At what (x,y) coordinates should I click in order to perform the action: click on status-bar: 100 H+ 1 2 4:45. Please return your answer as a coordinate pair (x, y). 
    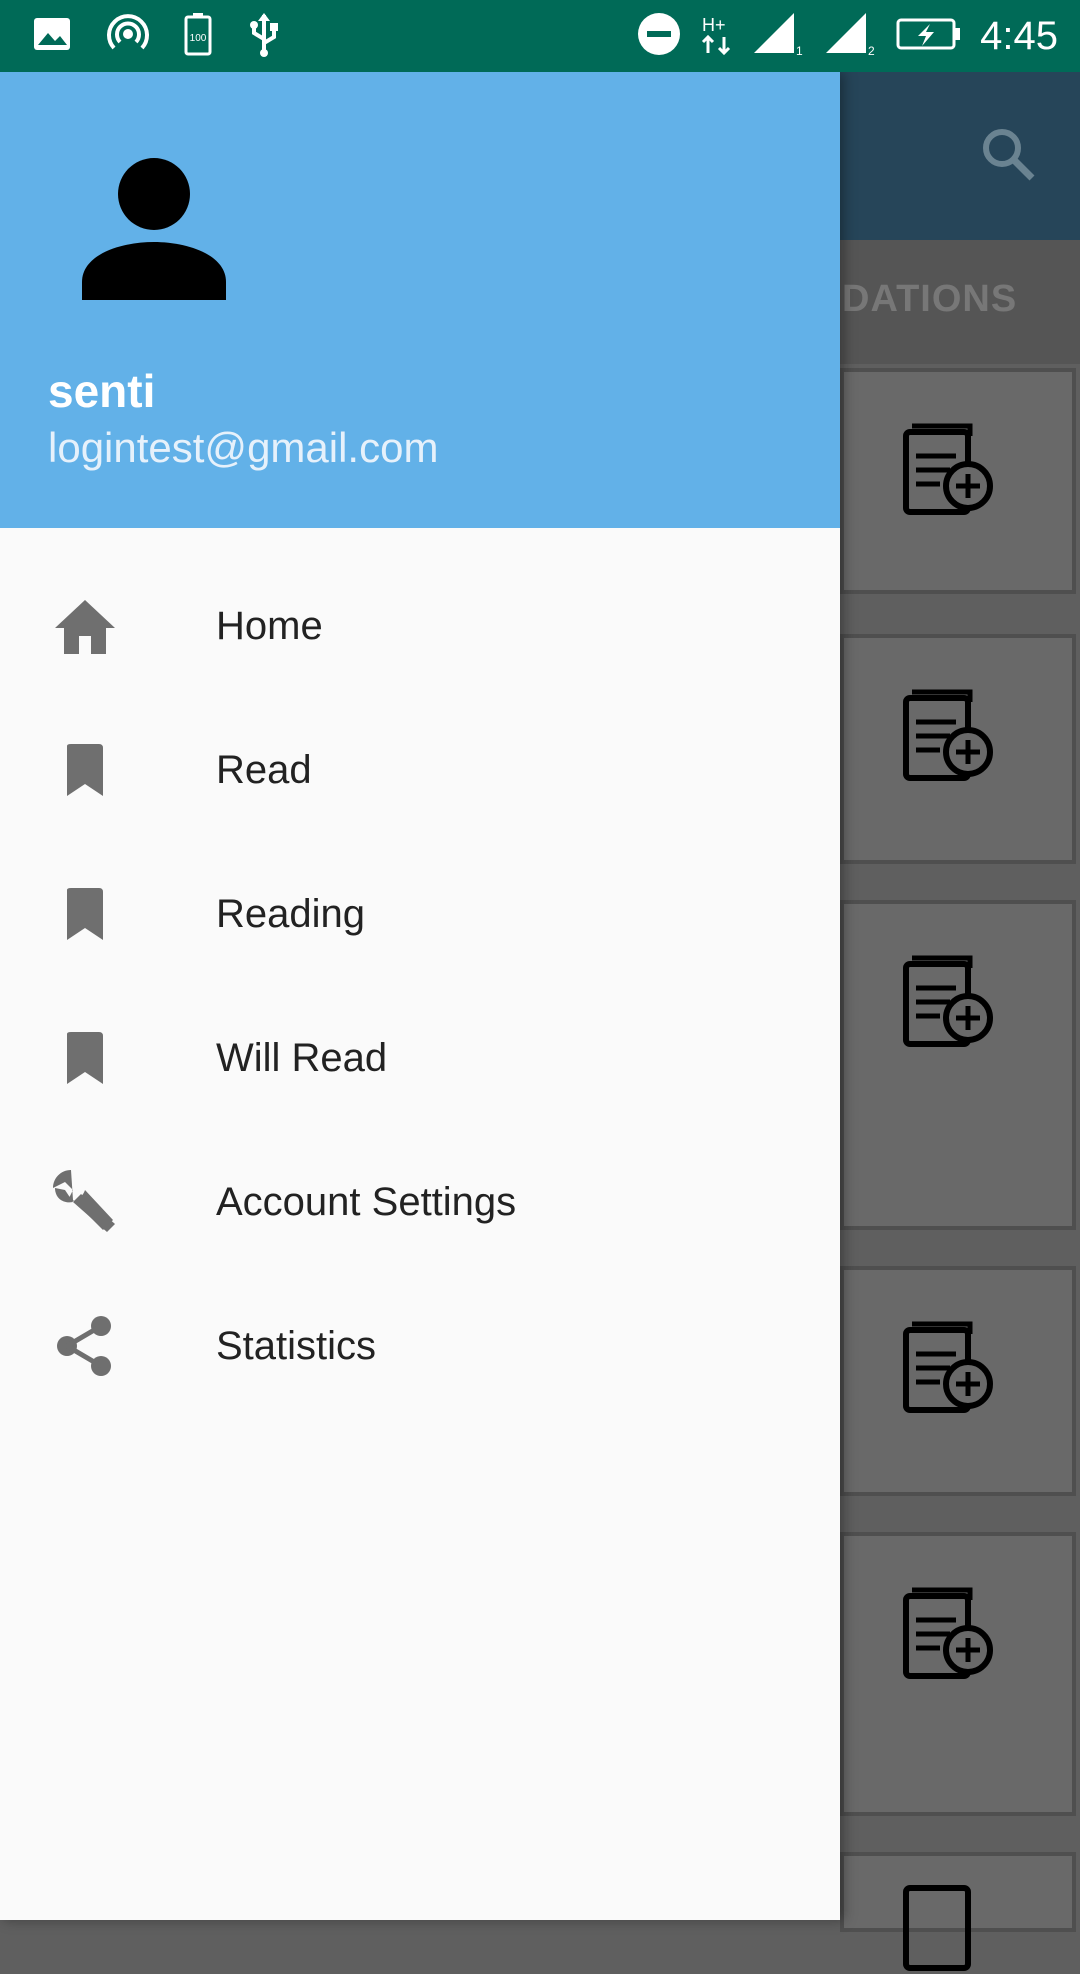
    Looking at the image, I should click on (540, 36).